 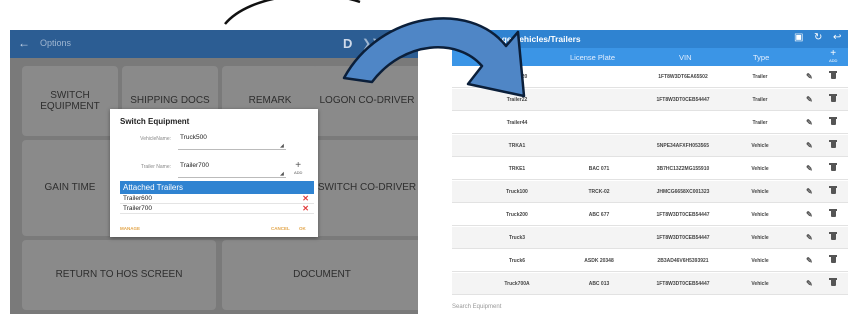 What do you see at coordinates (517, 77) in the screenshot?
I see `row-name: Trailer20` at bounding box center [517, 77].